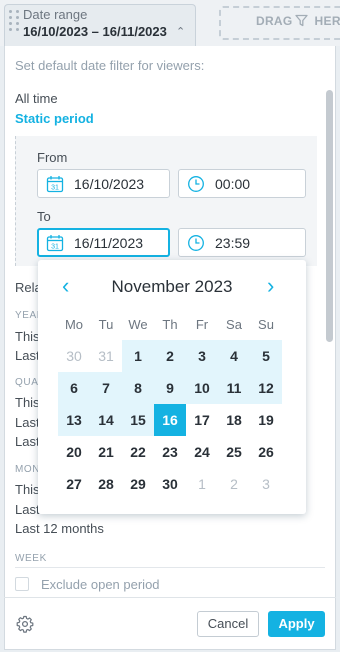 The image size is (340, 652). What do you see at coordinates (138, 324) in the screenshot?
I see `weekday-header: We` at bounding box center [138, 324].